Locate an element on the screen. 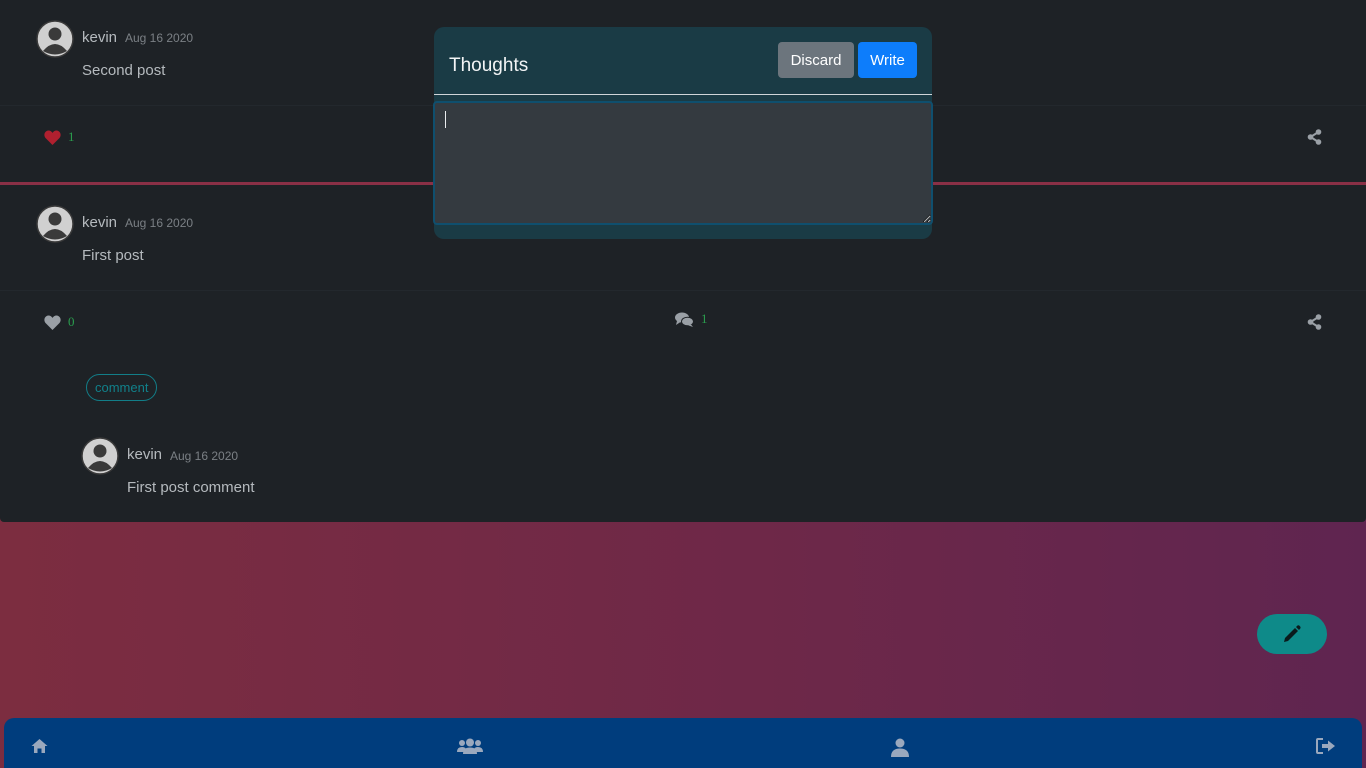 This screenshot has height=768, width=1366. home-icon is located at coordinates (39, 746).